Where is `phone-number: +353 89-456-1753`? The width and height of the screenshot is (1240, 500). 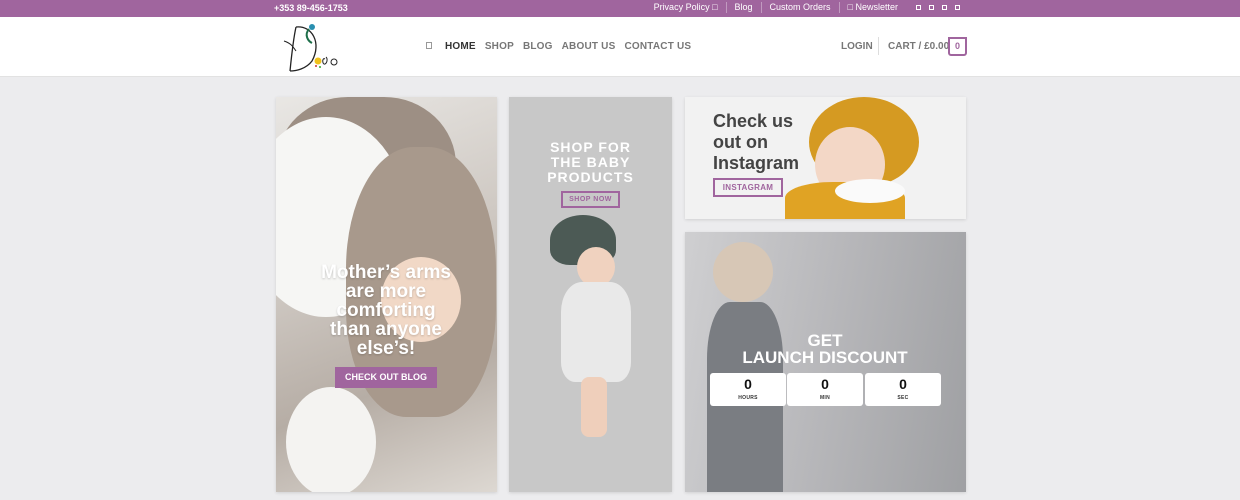 phone-number: +353 89-456-1753 is located at coordinates (311, 8).